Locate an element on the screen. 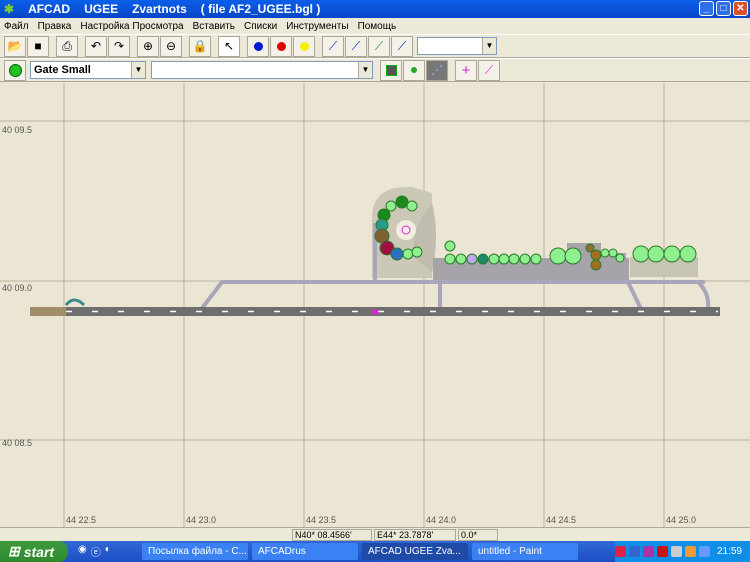  windows-logo-icon: ⊞ is located at coordinates (14, 551).